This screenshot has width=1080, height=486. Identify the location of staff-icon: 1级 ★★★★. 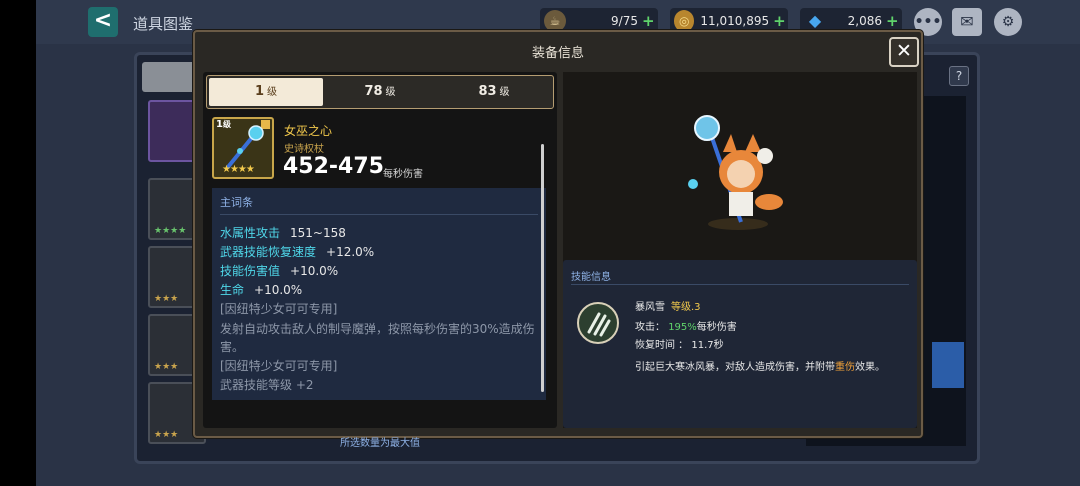
(243, 148).